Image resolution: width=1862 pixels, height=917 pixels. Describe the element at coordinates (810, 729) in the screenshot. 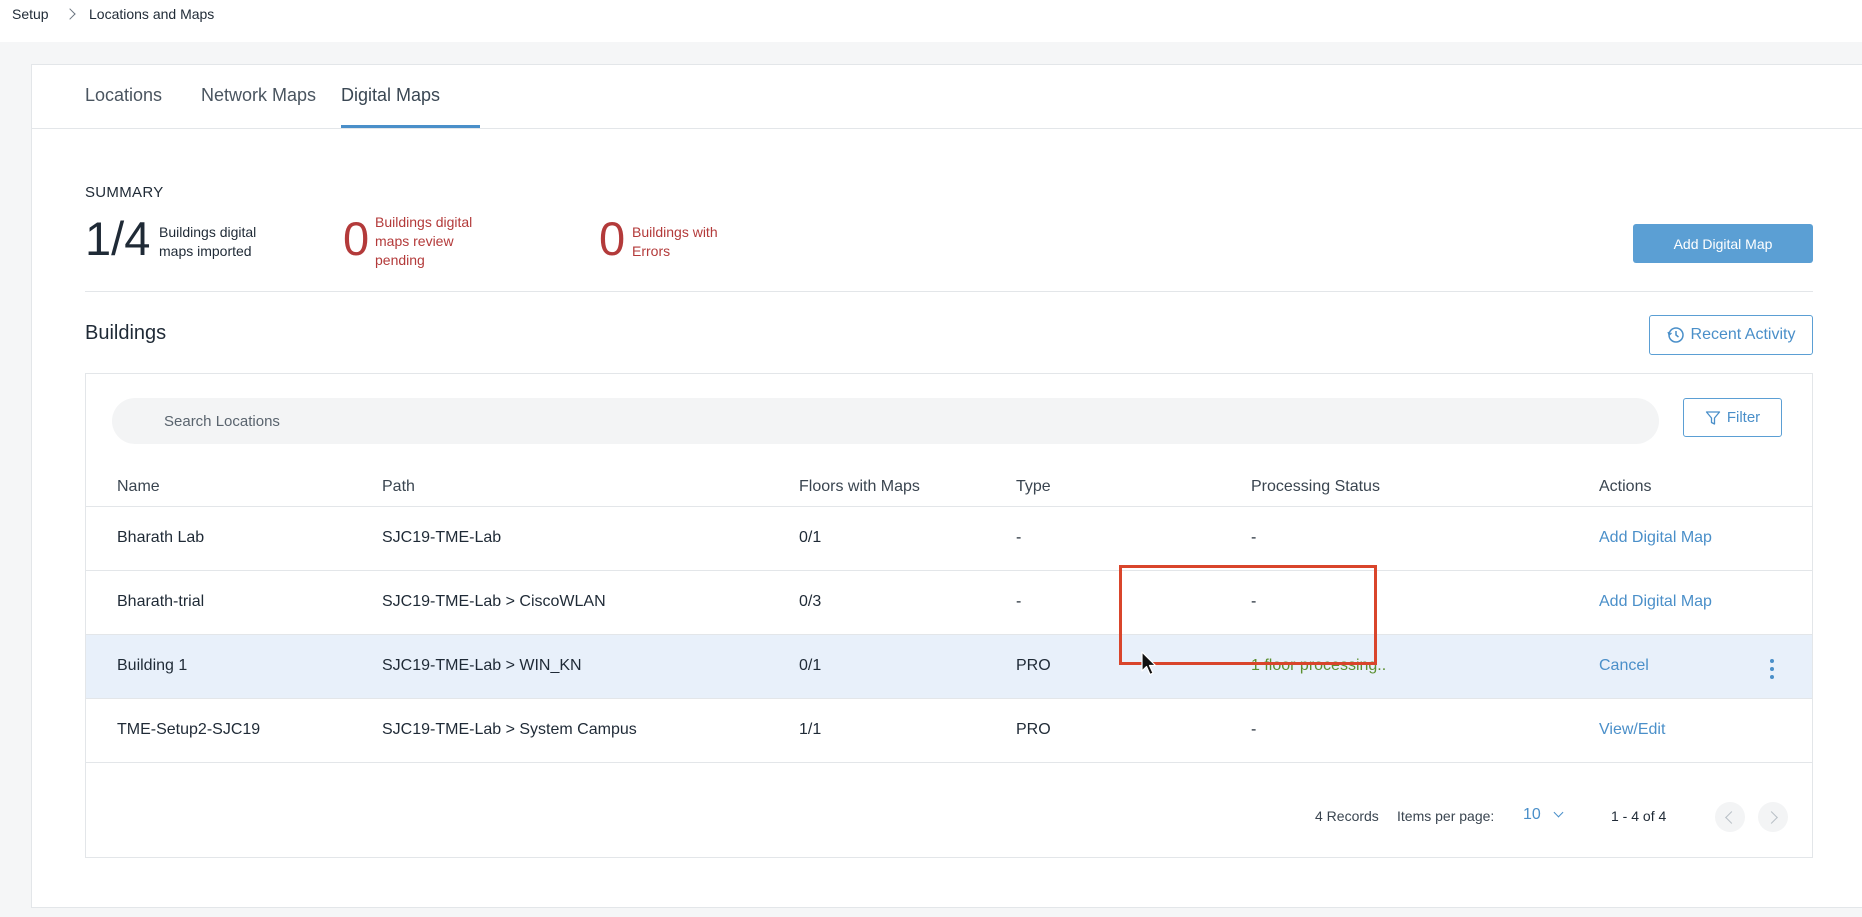

I see `cell-floors: 1/1` at that location.